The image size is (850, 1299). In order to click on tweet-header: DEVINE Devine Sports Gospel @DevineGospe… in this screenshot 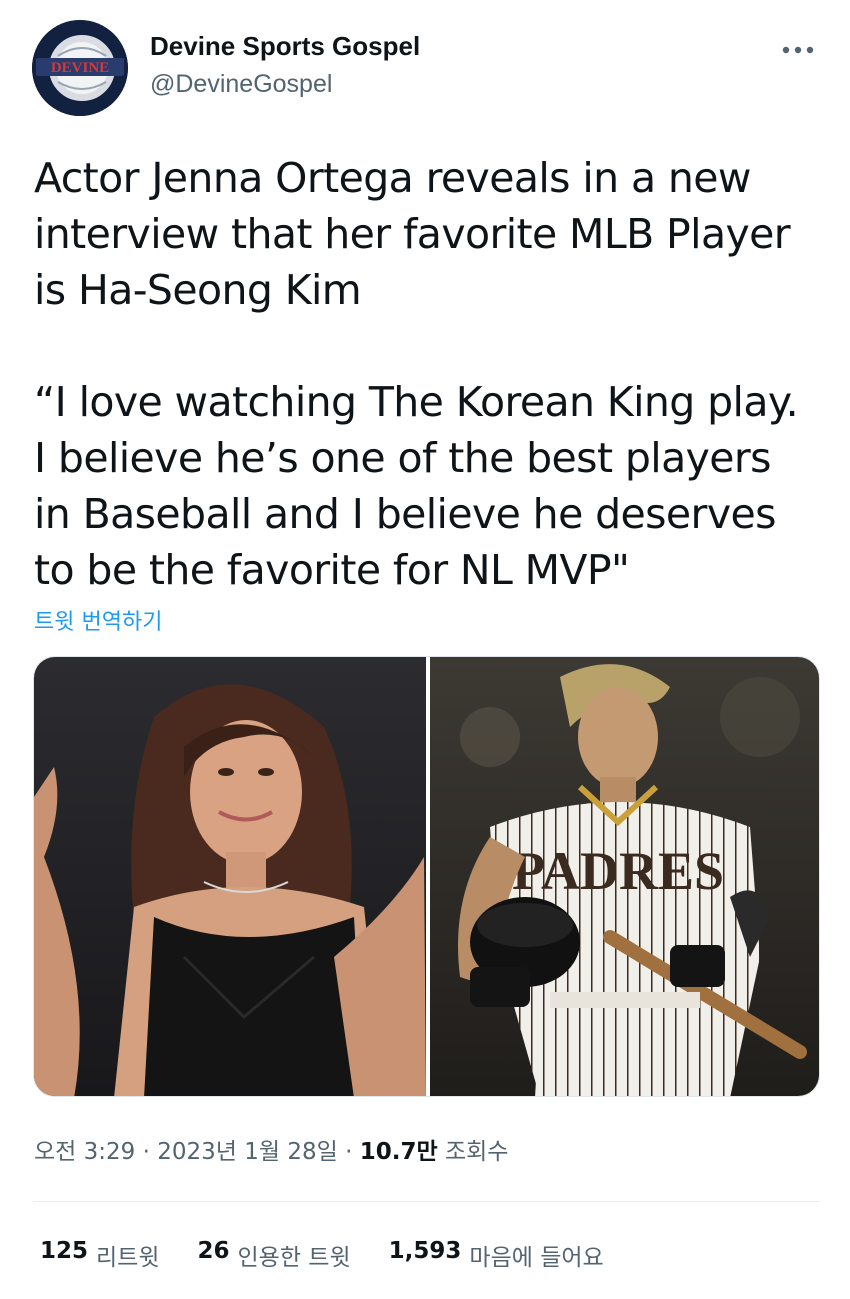, I will do `click(432, 70)`.